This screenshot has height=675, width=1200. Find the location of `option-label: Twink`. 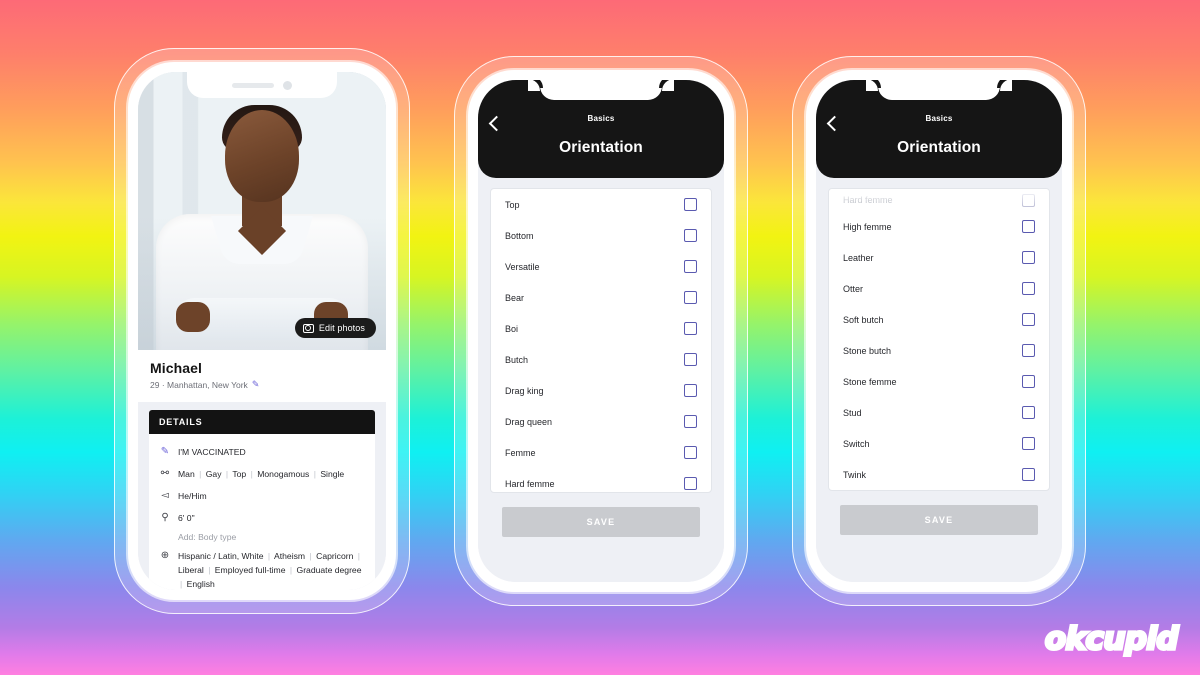

option-label: Twink is located at coordinates (855, 474).